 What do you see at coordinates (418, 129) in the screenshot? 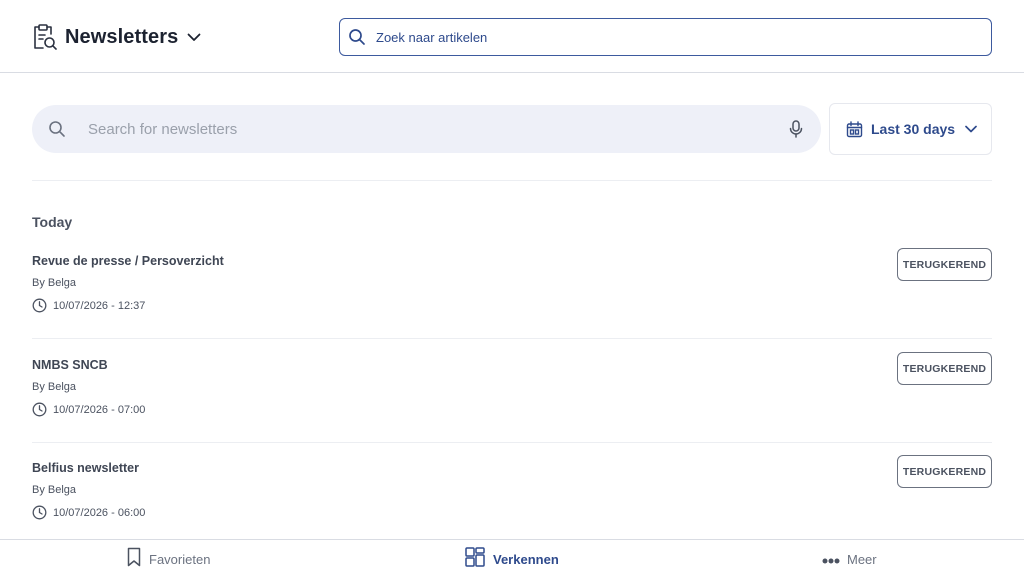
I see `newsletter-search-input` at bounding box center [418, 129].